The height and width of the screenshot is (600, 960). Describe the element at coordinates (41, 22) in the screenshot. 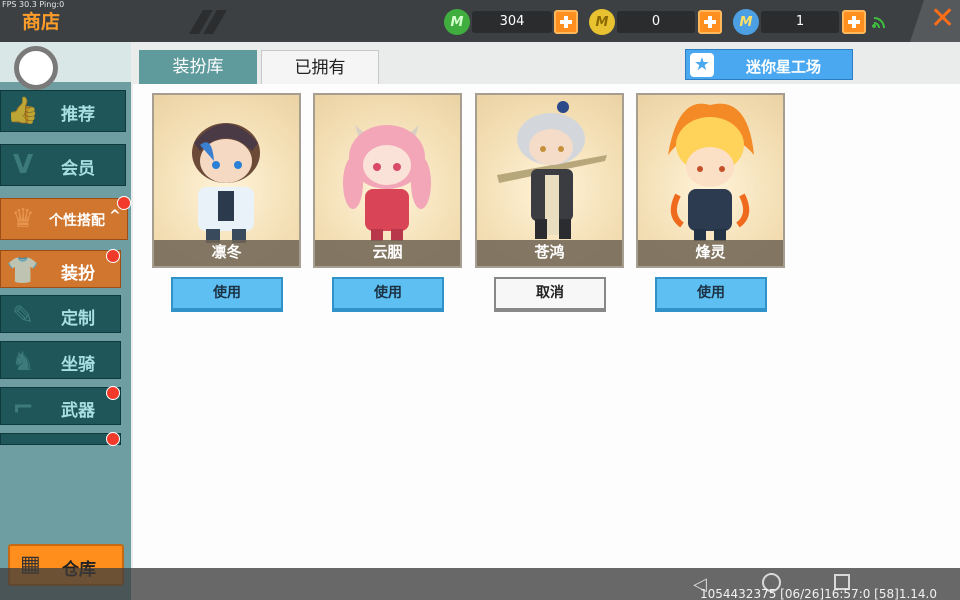

I see `page-title: 商店` at that location.